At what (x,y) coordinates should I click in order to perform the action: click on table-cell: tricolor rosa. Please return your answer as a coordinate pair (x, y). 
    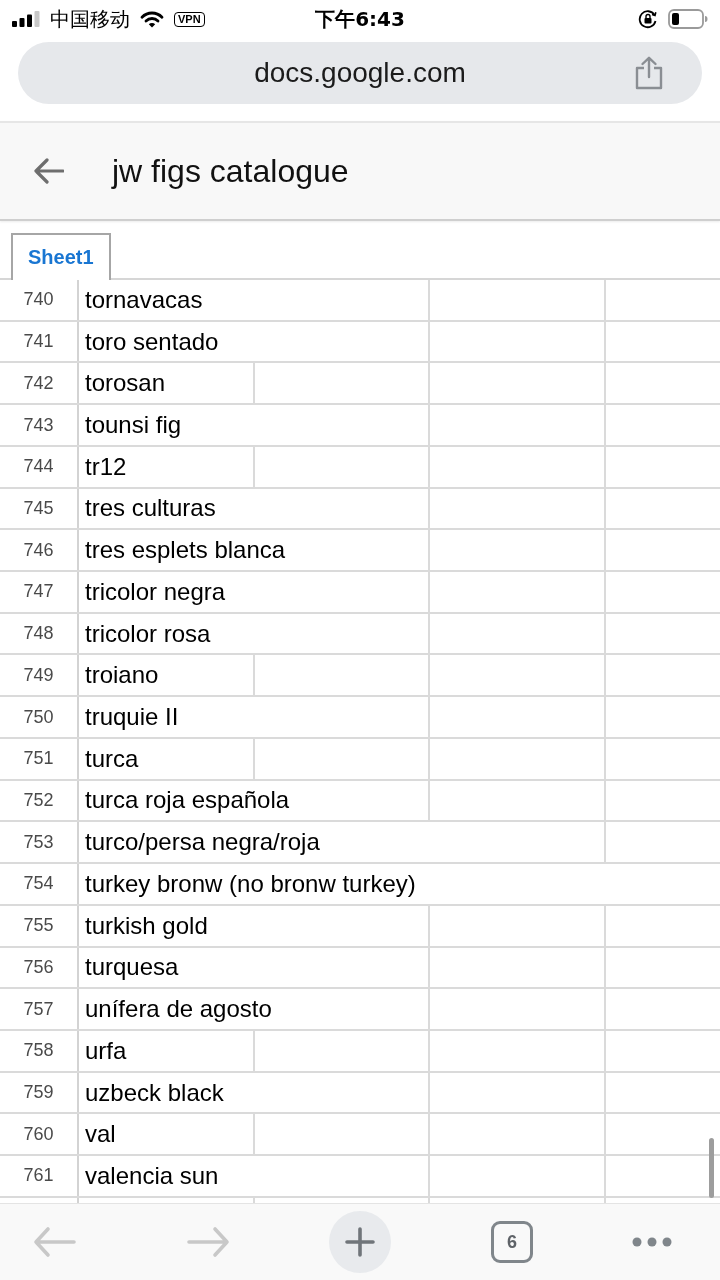
    Looking at the image, I should click on (254, 633).